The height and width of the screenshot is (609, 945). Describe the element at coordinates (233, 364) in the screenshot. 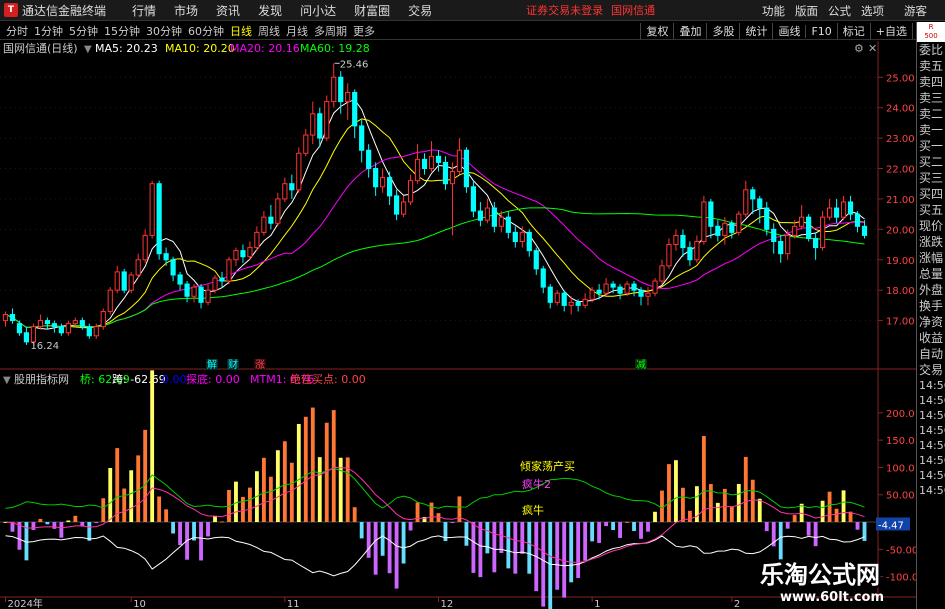

I see `marker-finance: 财` at that location.